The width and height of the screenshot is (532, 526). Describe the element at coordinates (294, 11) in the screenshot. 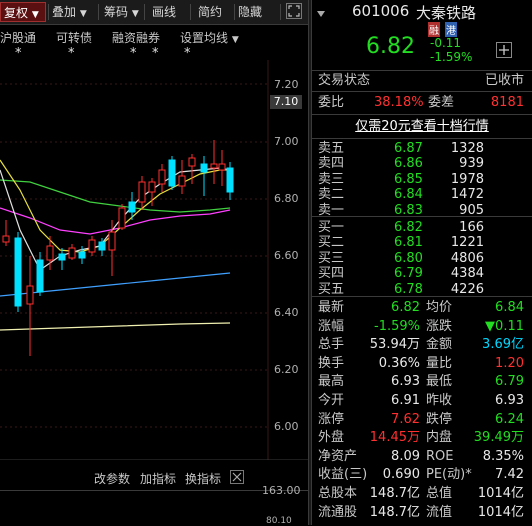

I see `maximize-icon` at that location.